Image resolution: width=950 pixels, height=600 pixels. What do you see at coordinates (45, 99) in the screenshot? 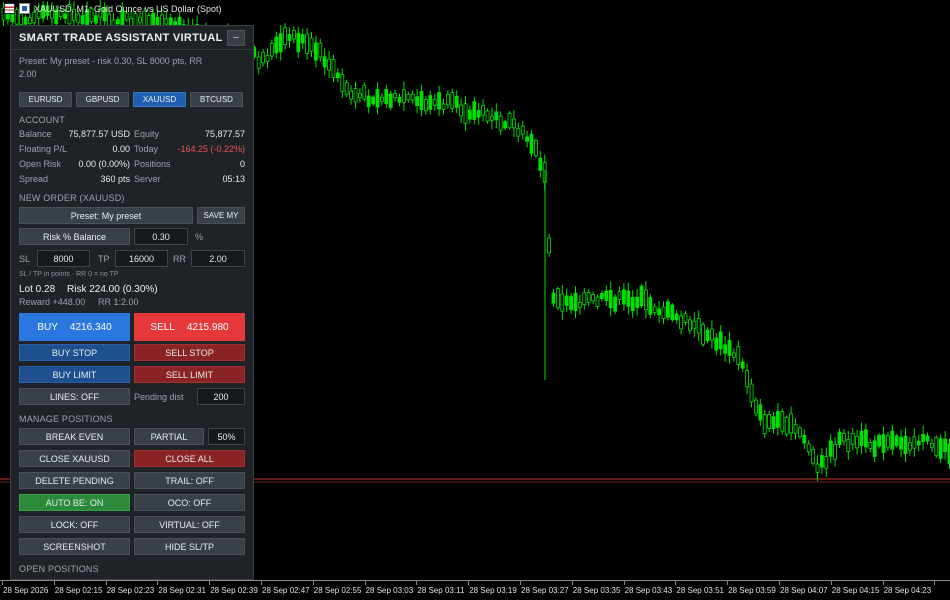
I see `symbol-tab-eurusd: EURUSD` at bounding box center [45, 99].